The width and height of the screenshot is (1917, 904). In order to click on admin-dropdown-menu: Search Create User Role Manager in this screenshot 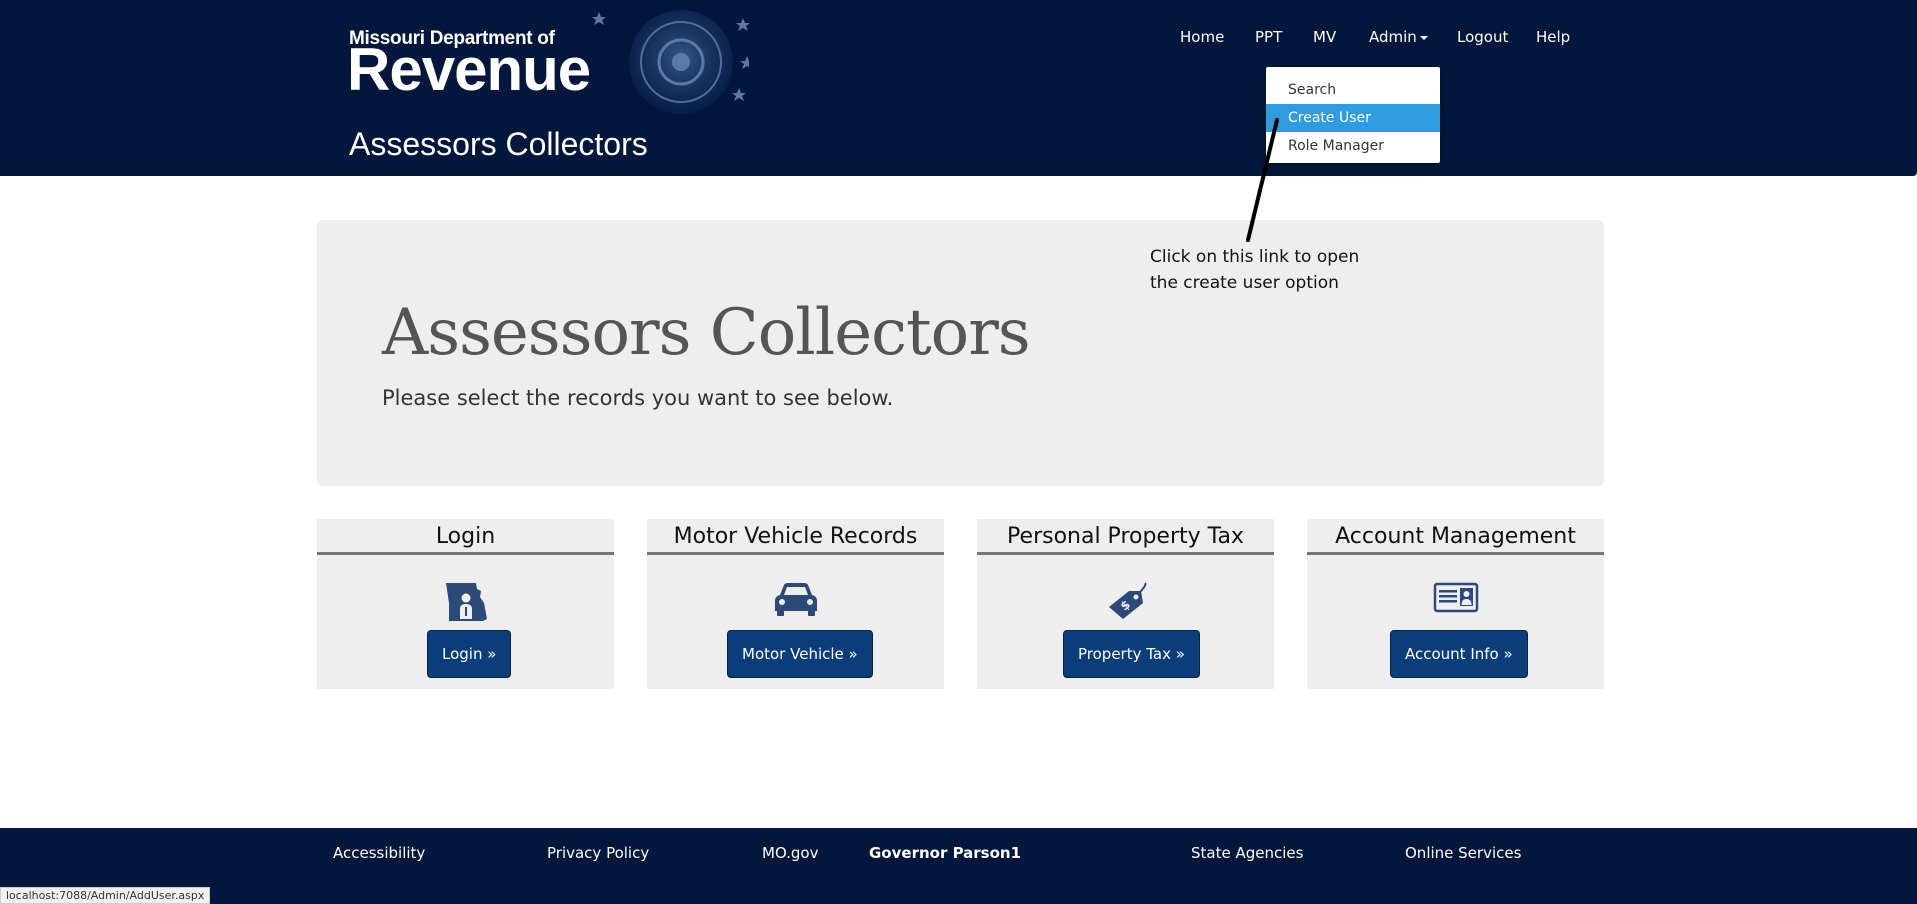, I will do `click(1353, 115)`.